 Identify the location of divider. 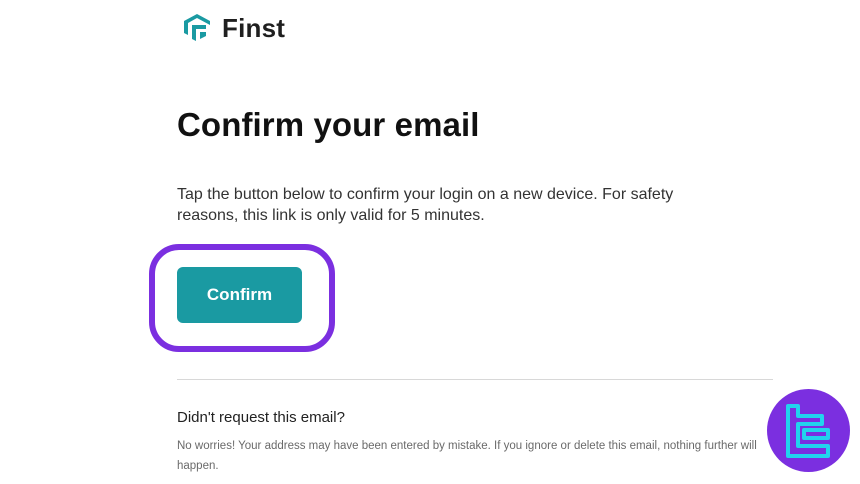
(475, 379).